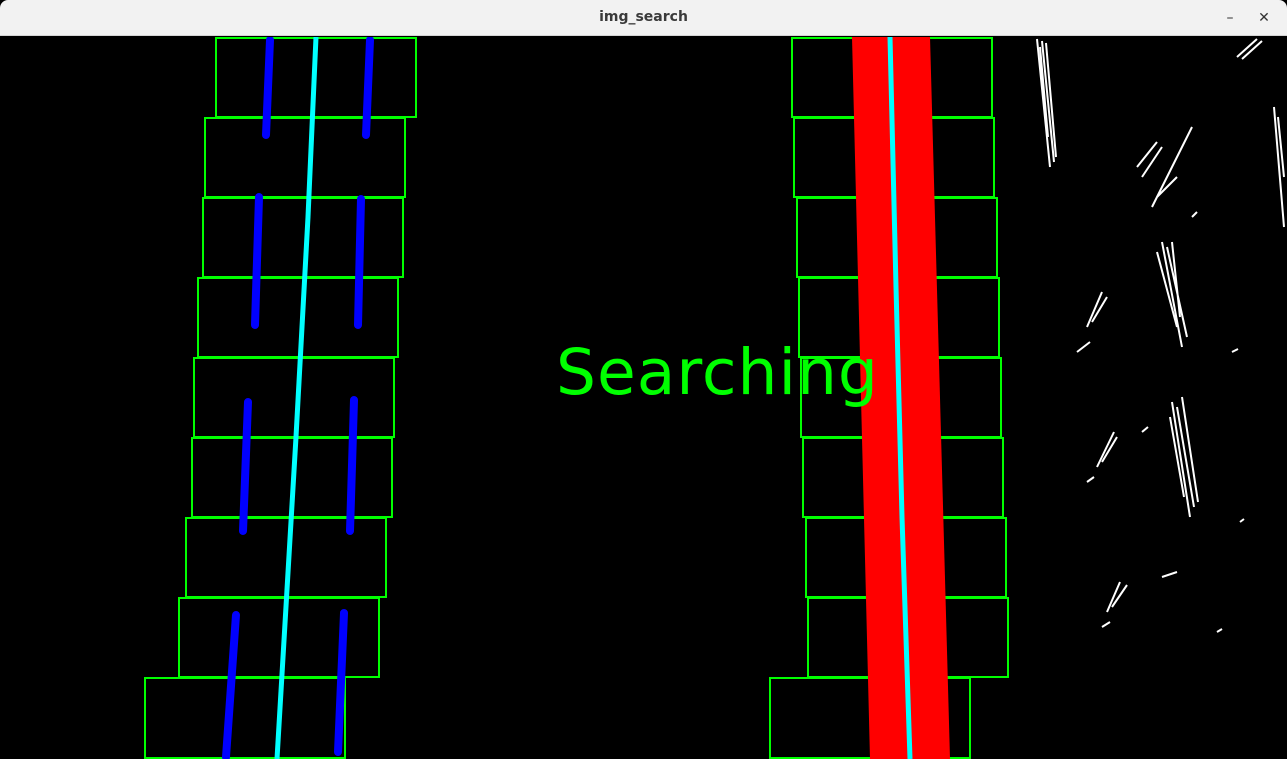 The image size is (1287, 759). I want to click on minimize-button: –, so click(1230, 18).